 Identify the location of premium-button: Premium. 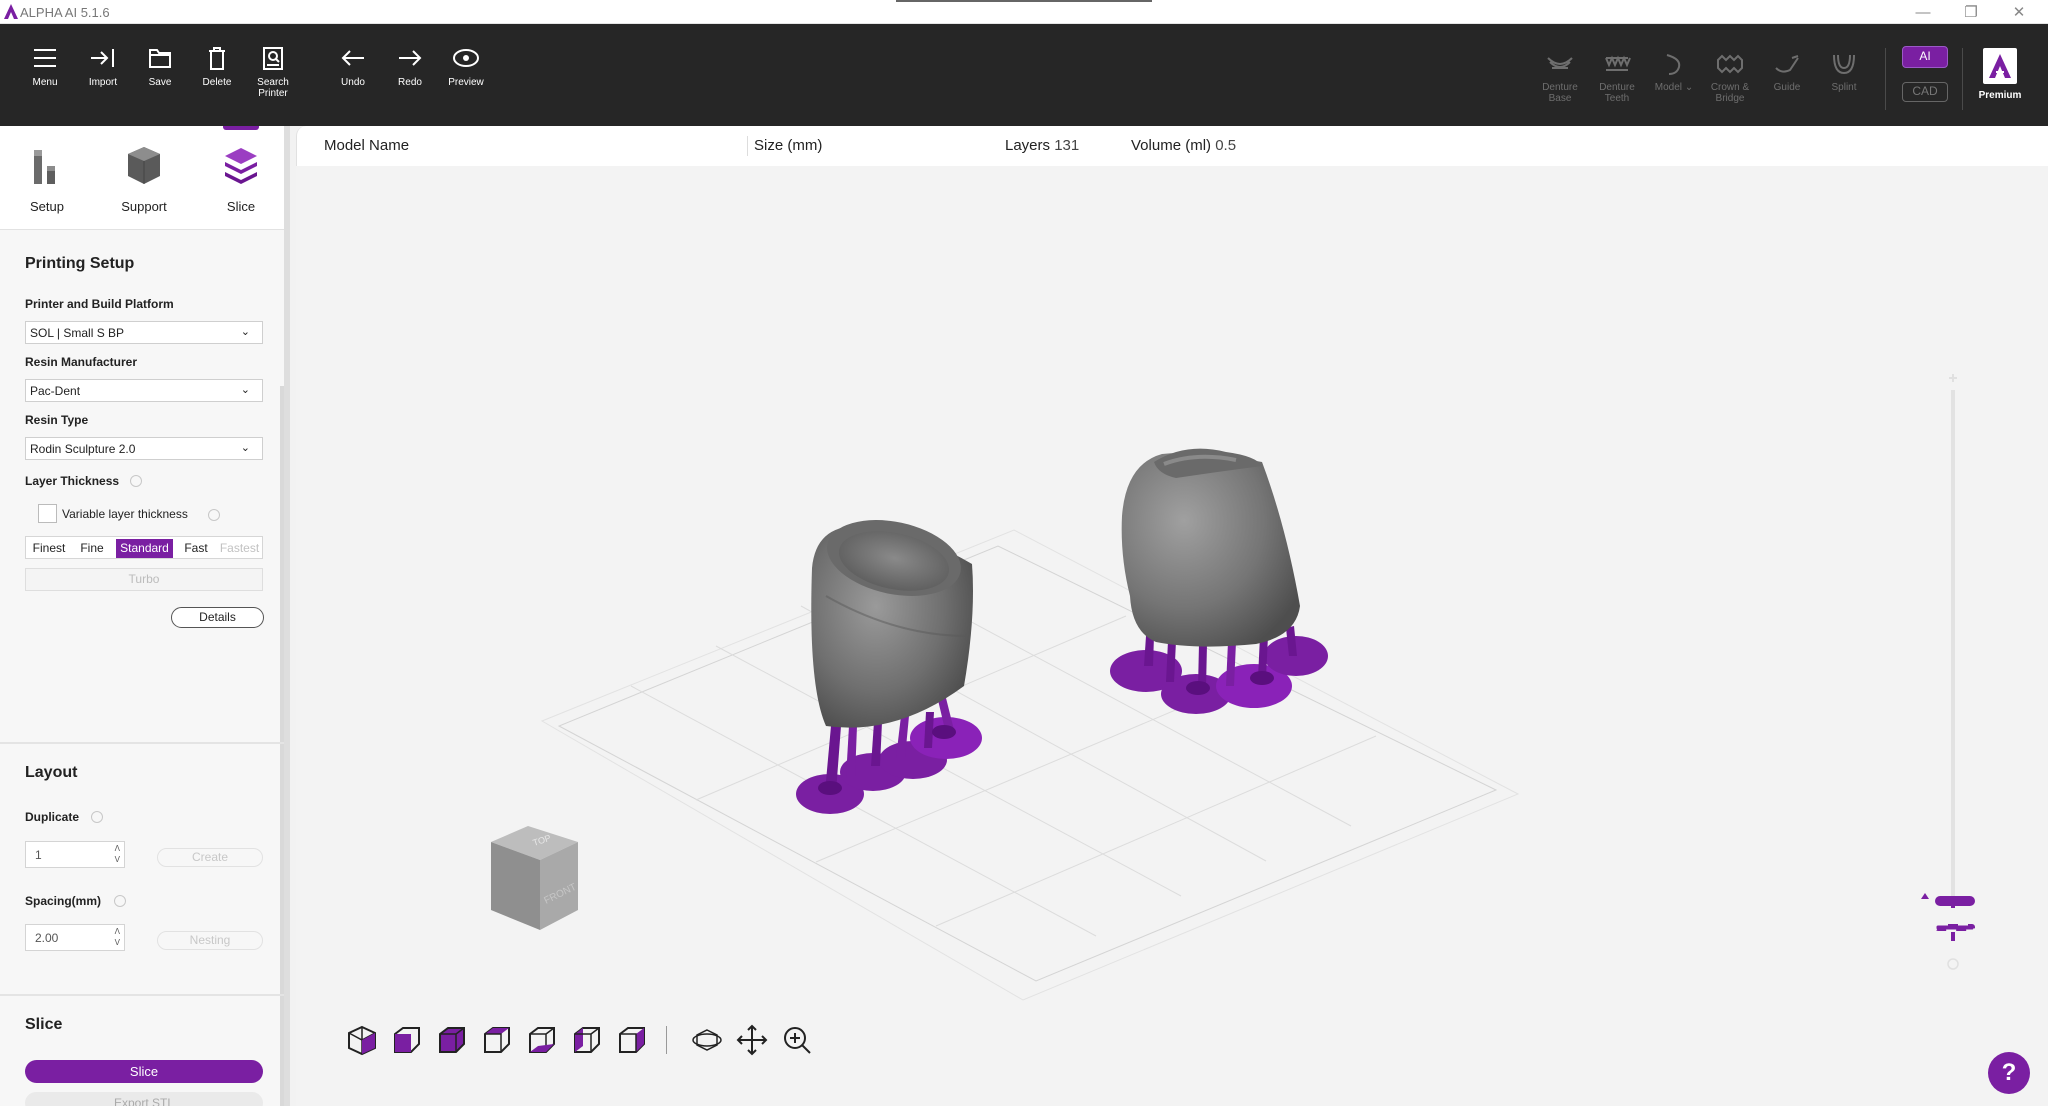
(2000, 74).